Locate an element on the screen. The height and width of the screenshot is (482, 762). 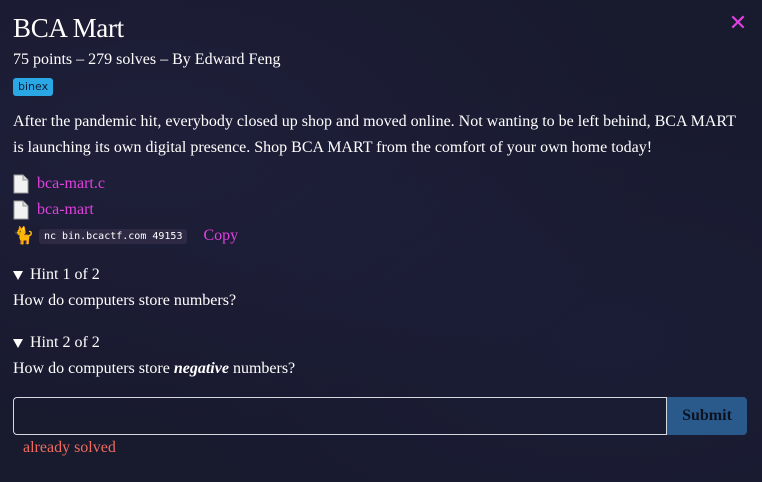
cat-icon: 🐈 is located at coordinates (24, 236).